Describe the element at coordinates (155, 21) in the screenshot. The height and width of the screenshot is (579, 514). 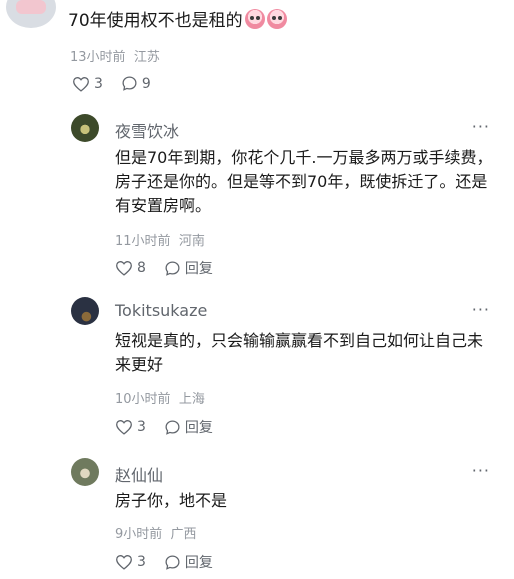
I see `comment-content: 70年使用权不也是租的` at that location.